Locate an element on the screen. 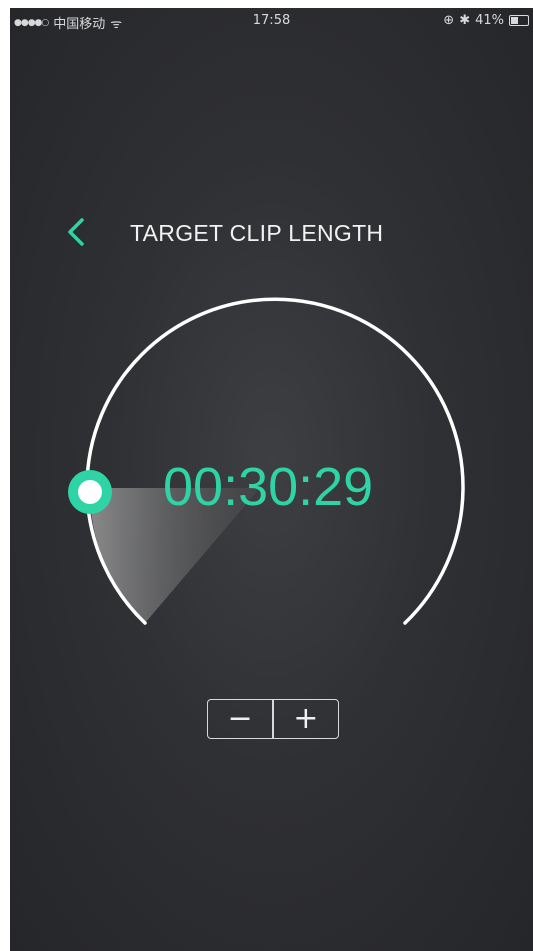  status-right: ⊕ ✱ 41% is located at coordinates (486, 20).